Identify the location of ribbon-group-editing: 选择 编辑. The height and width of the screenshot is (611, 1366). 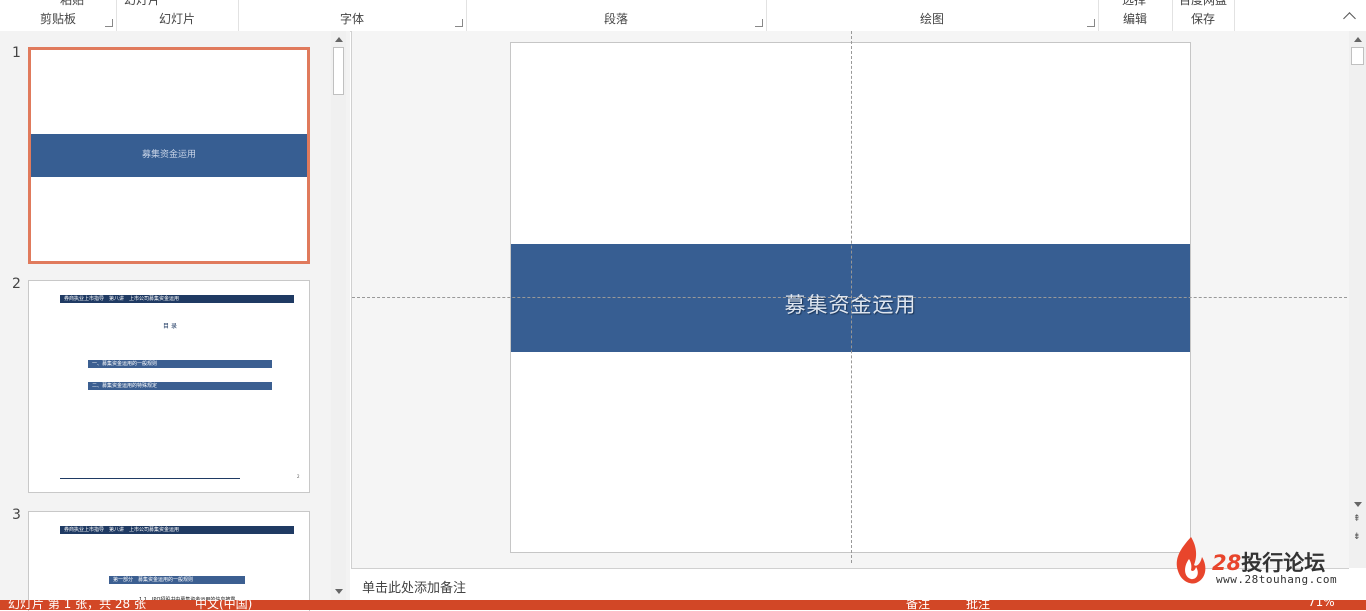
(1135, 15).